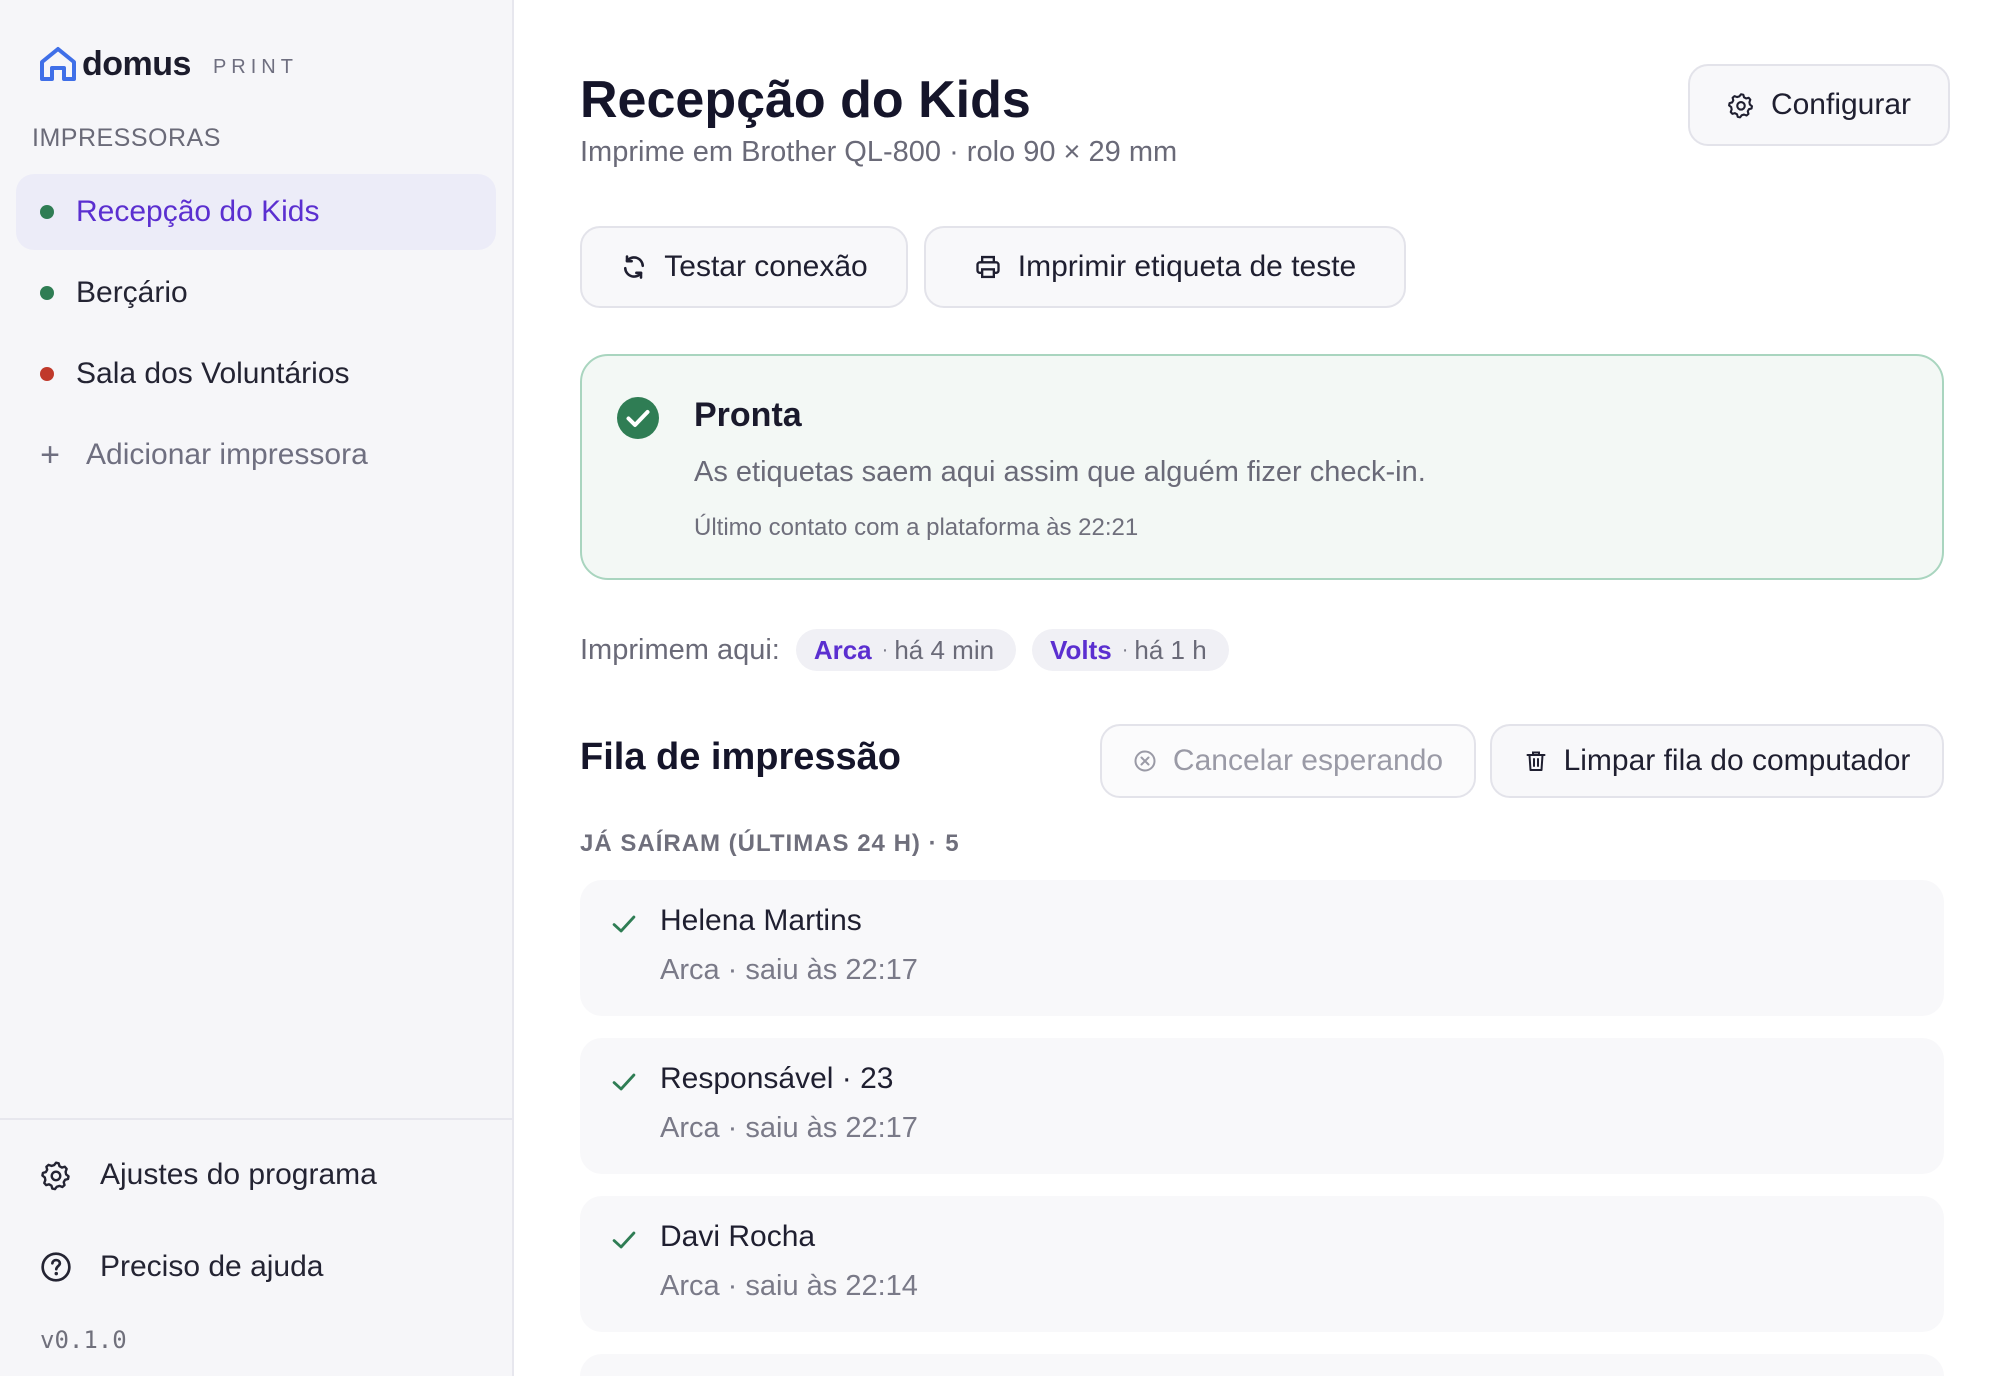 Image resolution: width=2000 pixels, height=1376 pixels. Describe the element at coordinates (1187, 266) in the screenshot. I see `print-test-label-text: Imprimir etiqueta de teste` at that location.